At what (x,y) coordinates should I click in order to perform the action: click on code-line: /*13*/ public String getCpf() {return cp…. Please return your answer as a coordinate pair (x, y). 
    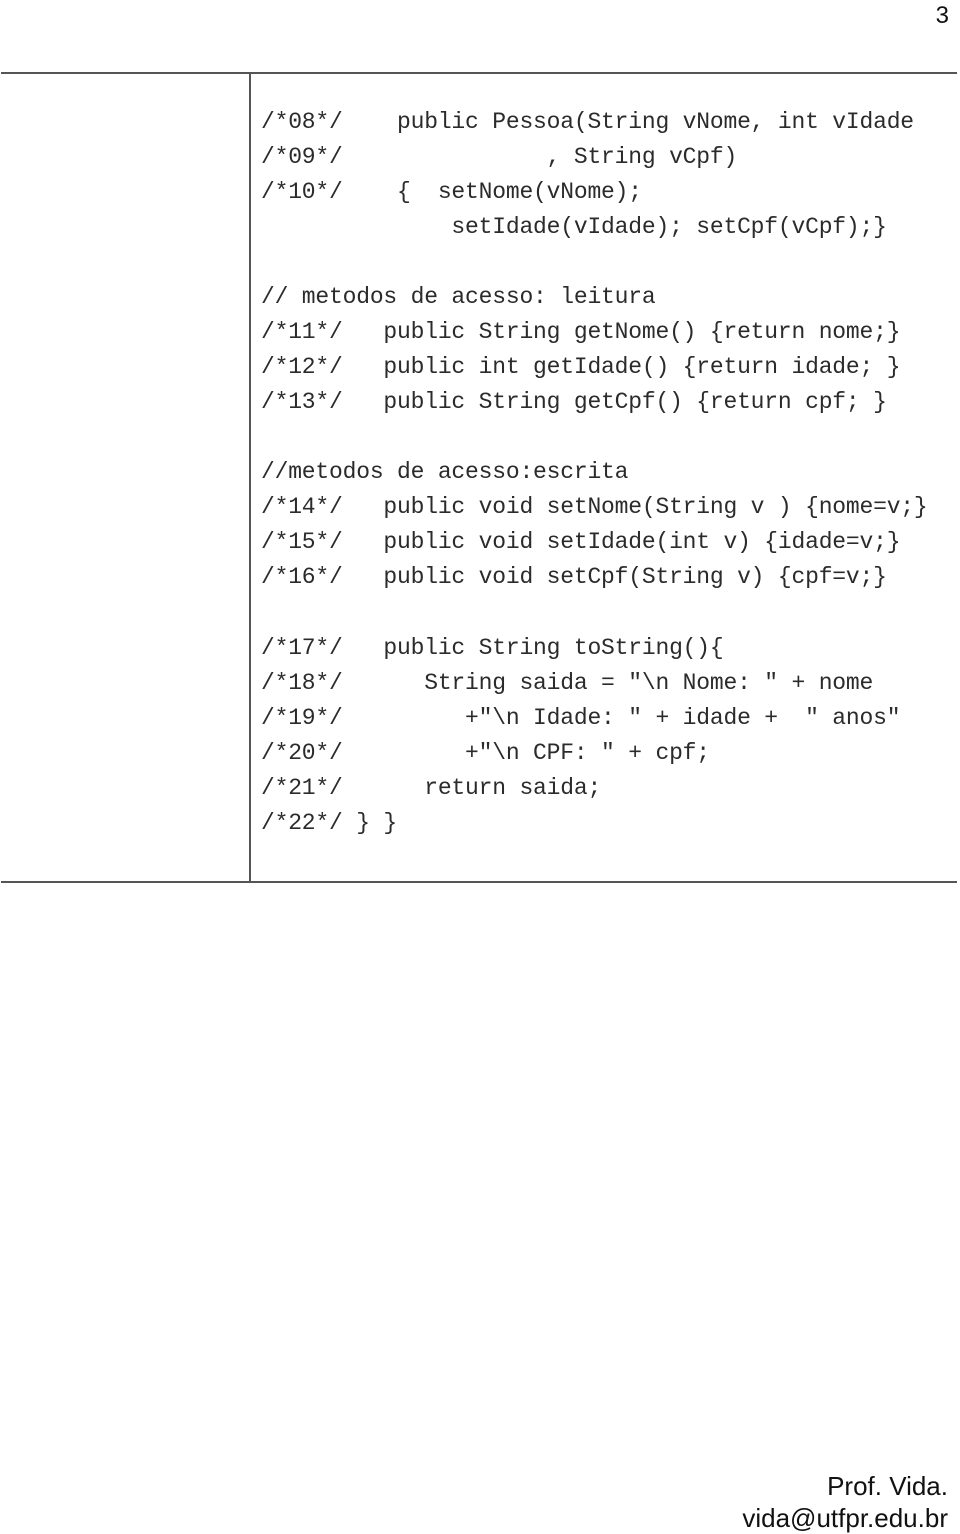
    Looking at the image, I should click on (574, 402).